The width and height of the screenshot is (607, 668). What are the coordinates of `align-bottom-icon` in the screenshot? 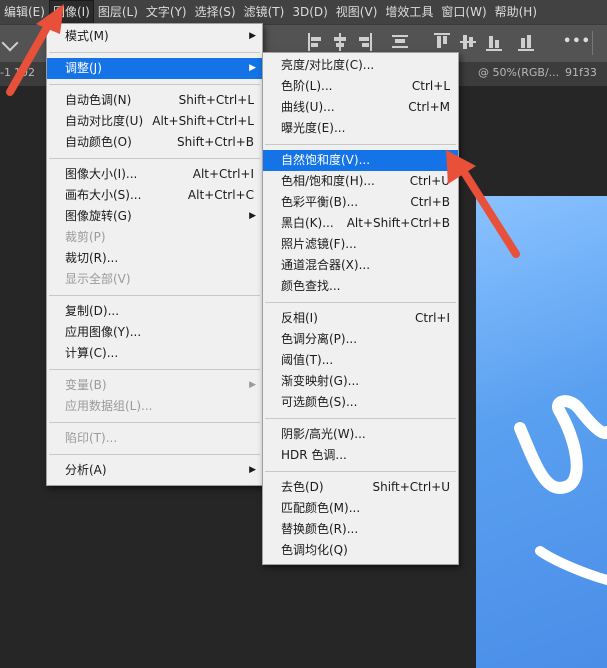 It's located at (526, 42).